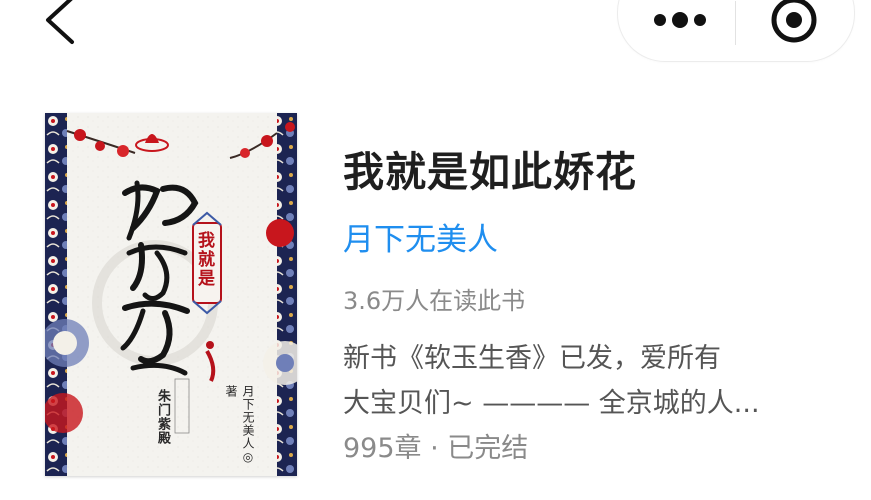 Image resolution: width=871 pixels, height=500 pixels. What do you see at coordinates (490, 172) in the screenshot?
I see `book-title: 我就是如此娇花` at bounding box center [490, 172].